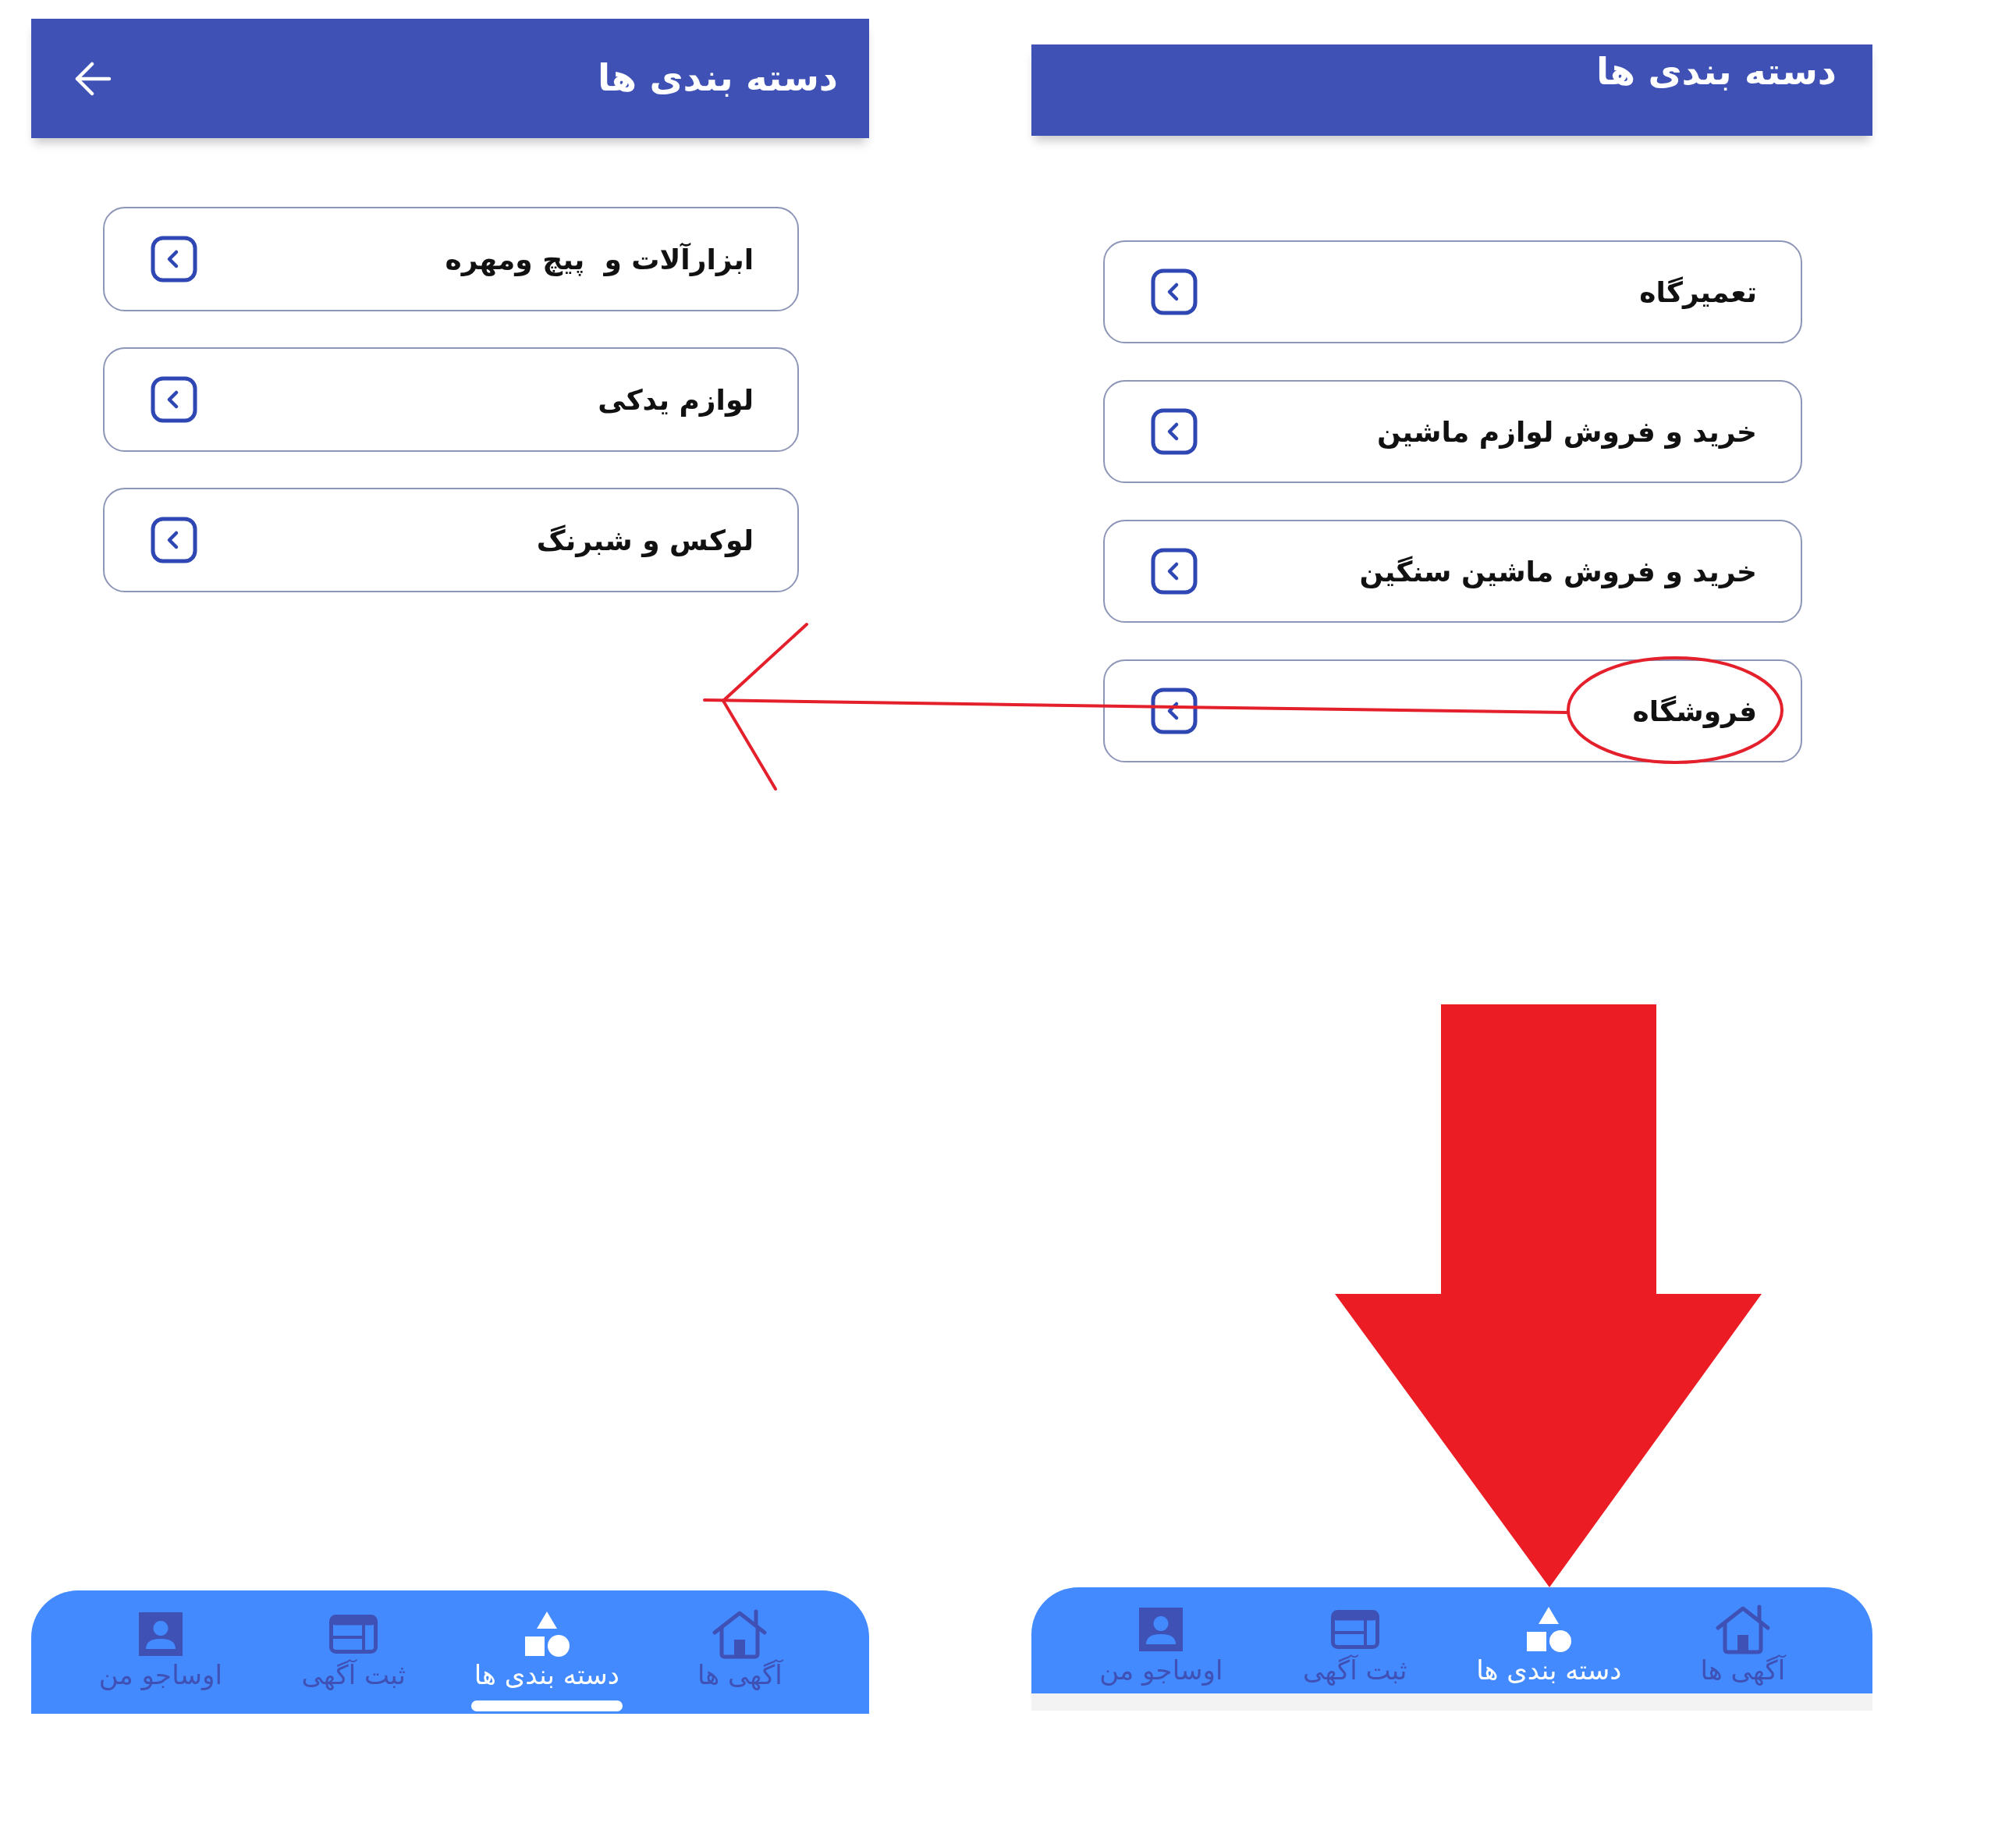  I want to click on category-item: خرید و فروش ماشین سنگین, so click(1453, 571).